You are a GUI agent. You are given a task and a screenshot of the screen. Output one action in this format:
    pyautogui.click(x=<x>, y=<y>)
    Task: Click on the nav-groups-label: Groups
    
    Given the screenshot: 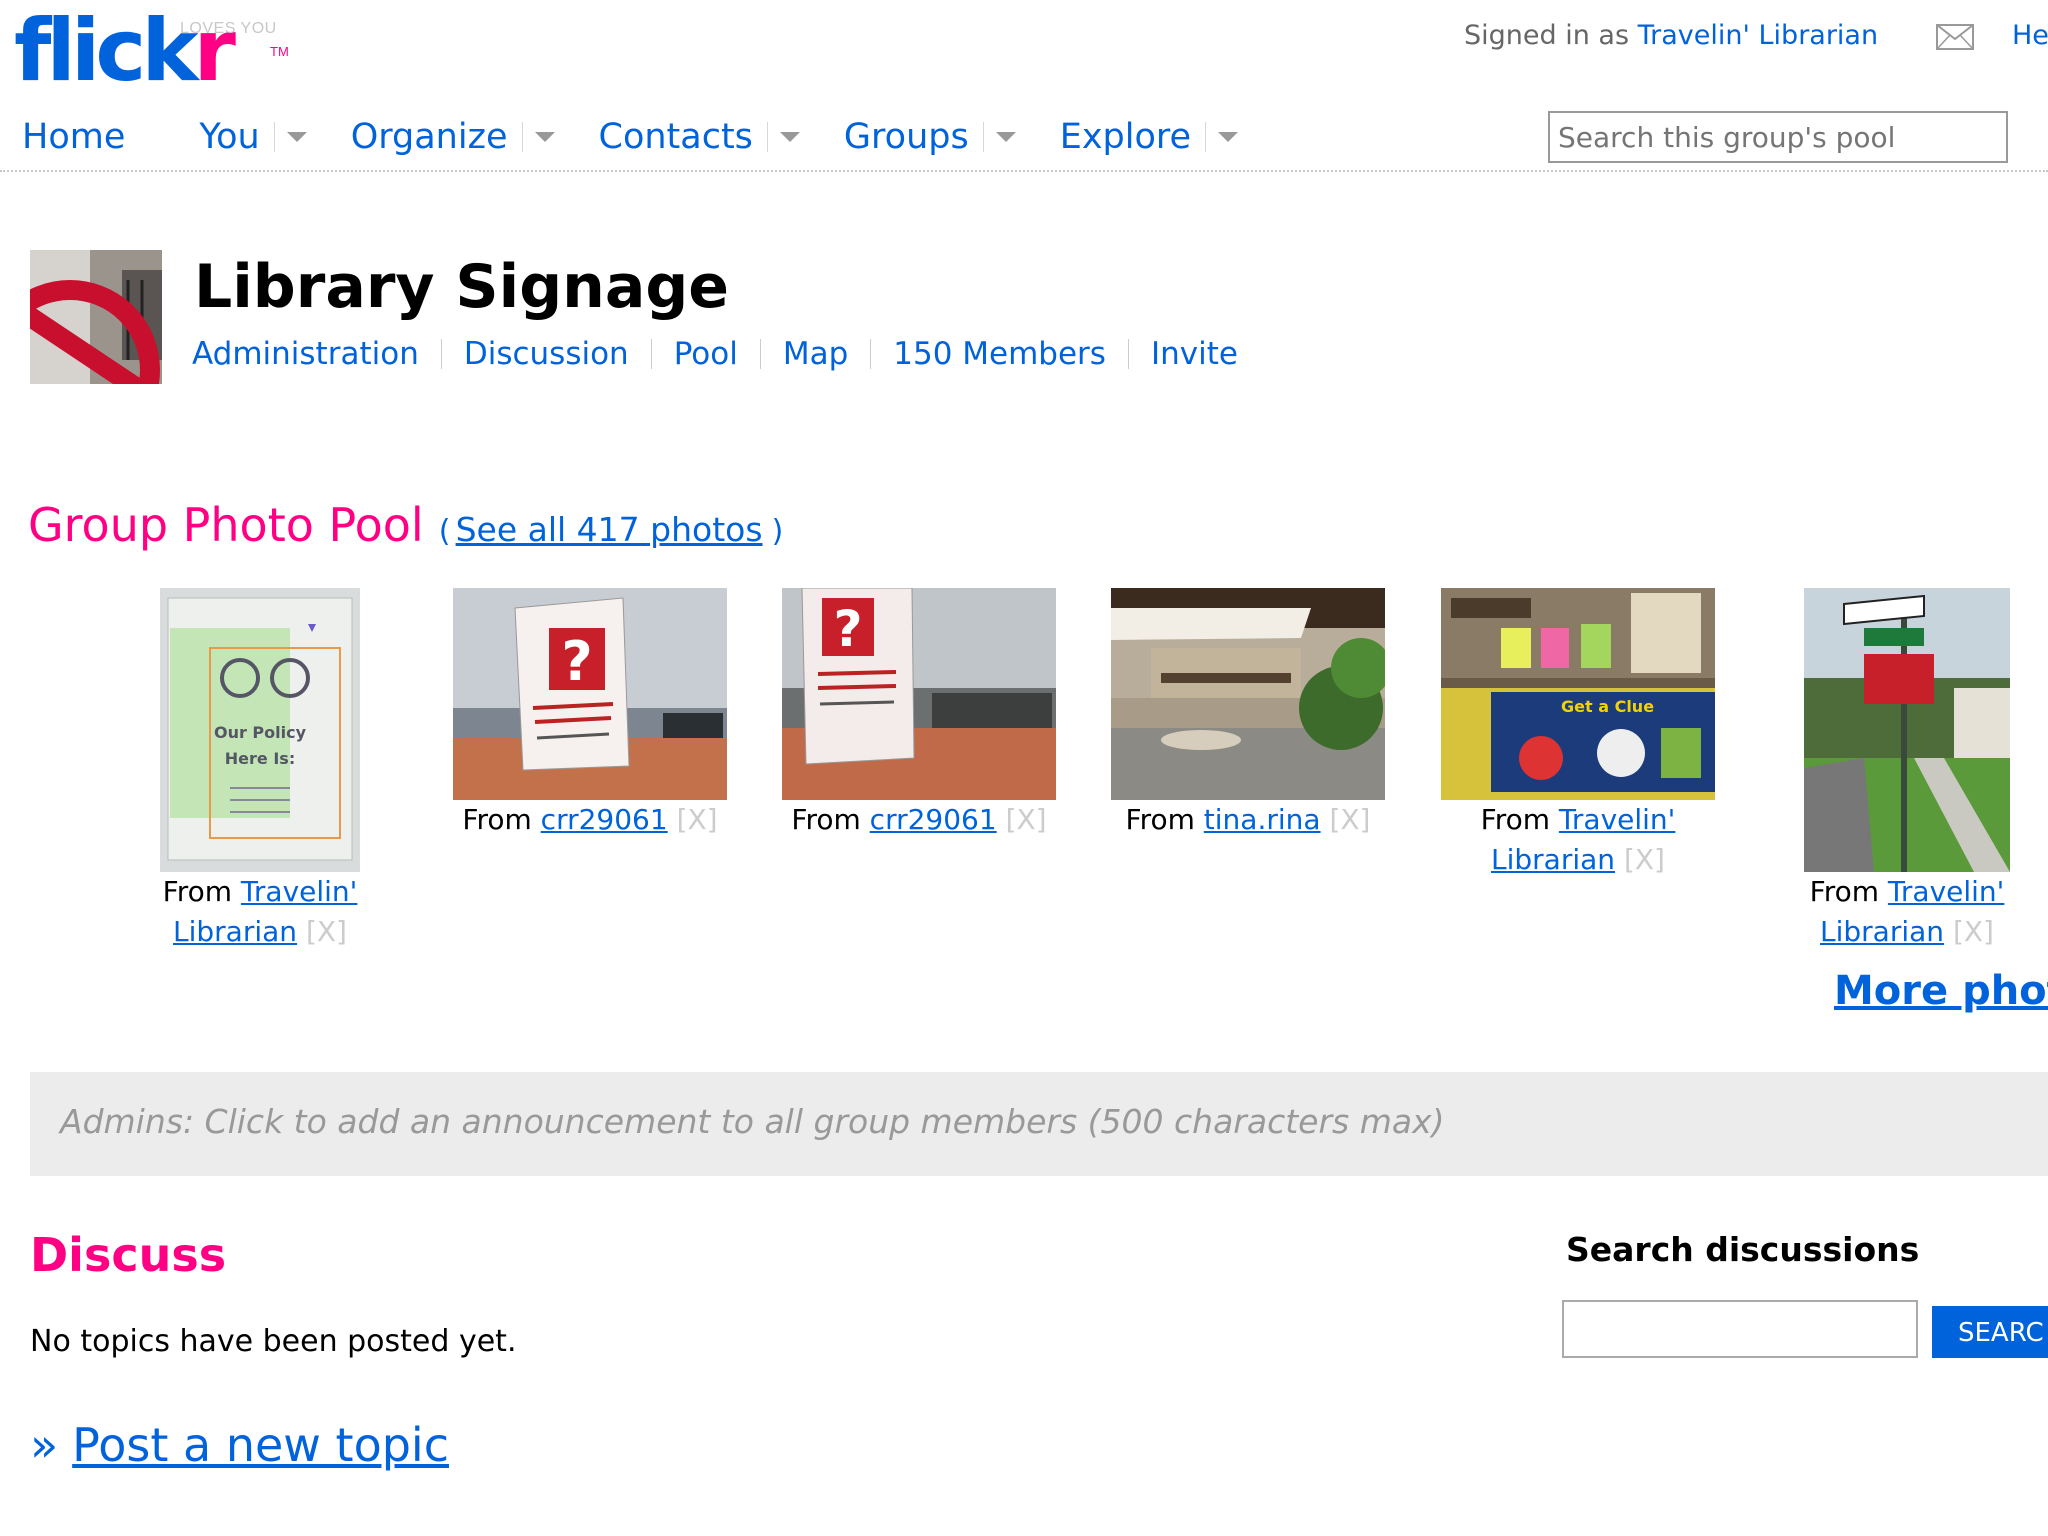 What is the action you would take?
    pyautogui.click(x=906, y=137)
    